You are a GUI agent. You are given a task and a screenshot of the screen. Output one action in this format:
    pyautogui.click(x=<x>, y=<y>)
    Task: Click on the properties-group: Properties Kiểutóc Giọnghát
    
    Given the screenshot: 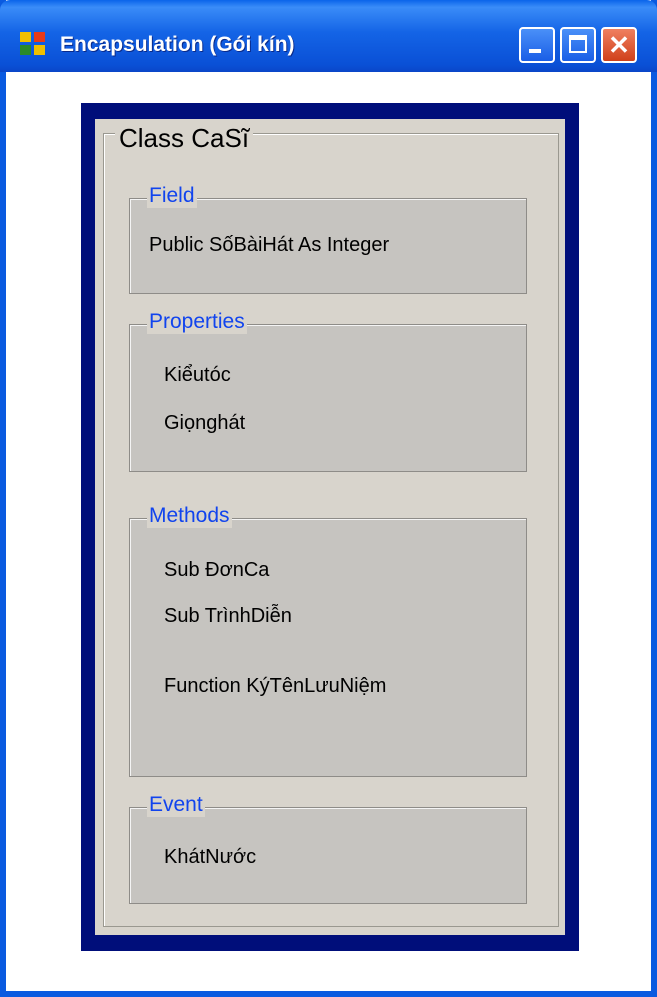 What is the action you would take?
    pyautogui.click(x=328, y=391)
    